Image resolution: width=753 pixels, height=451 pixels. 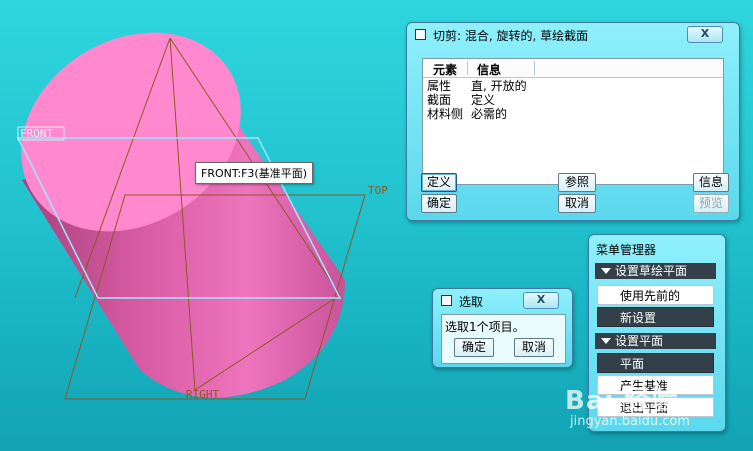 I want to click on element-info: 定义, so click(x=483, y=100).